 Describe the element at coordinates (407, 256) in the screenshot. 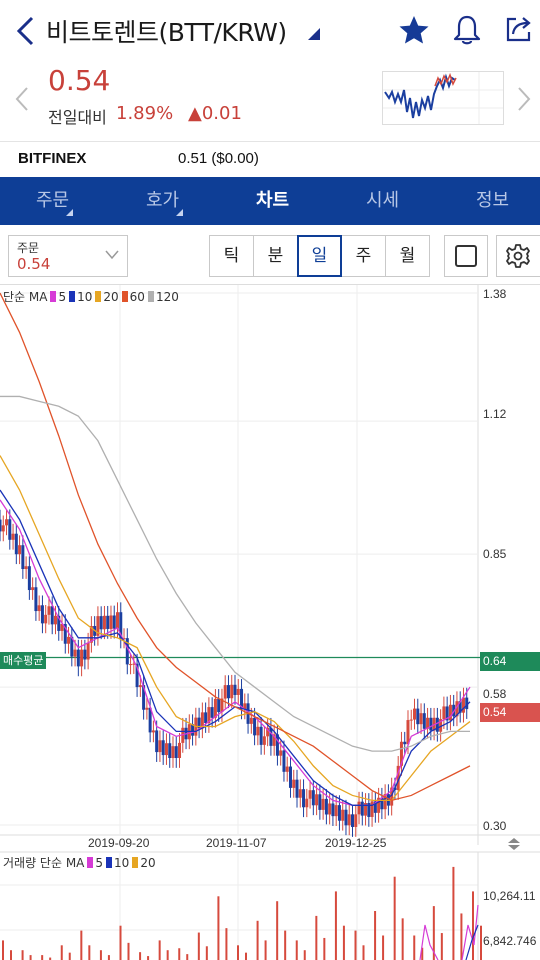

I see `period-month-button: 월` at that location.